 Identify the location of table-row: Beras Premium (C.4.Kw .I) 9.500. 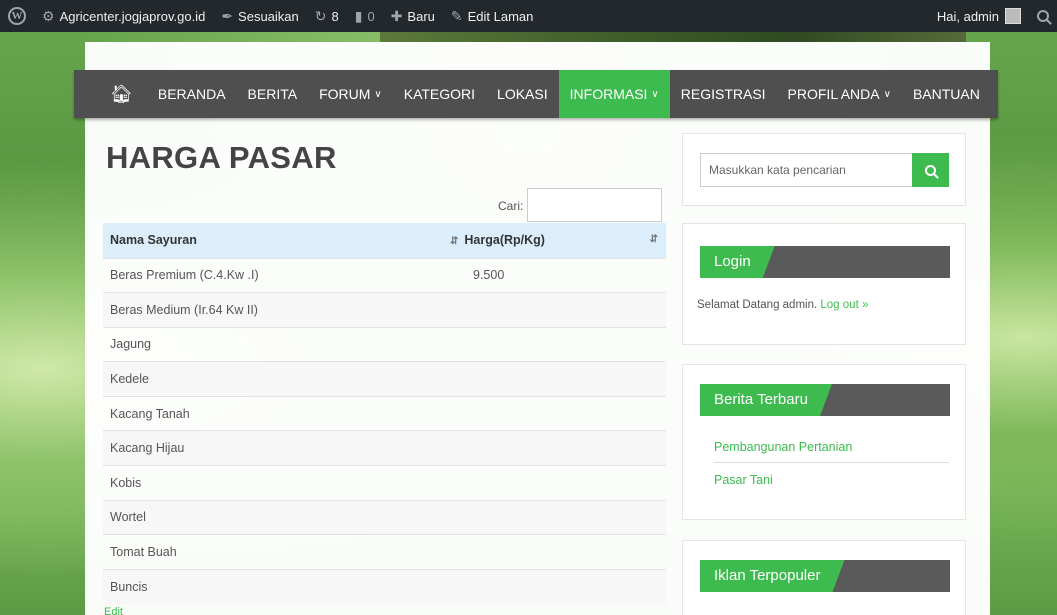
(384, 275).